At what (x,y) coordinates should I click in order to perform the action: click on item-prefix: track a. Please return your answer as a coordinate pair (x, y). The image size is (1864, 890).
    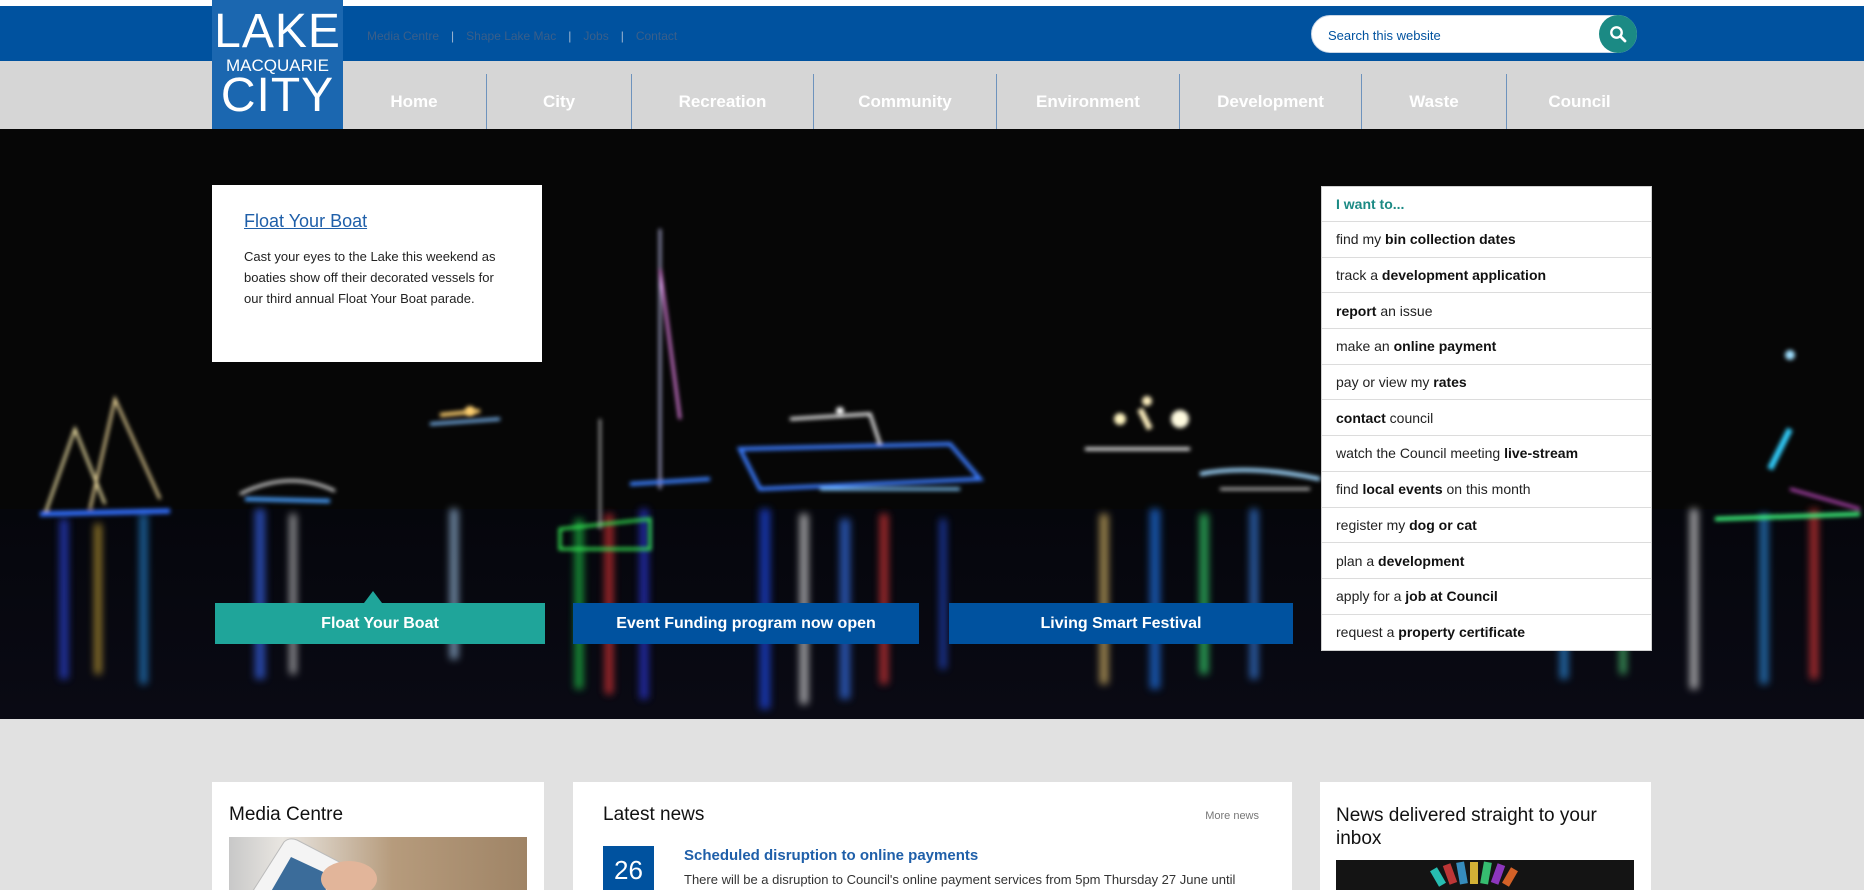
    Looking at the image, I should click on (1359, 275).